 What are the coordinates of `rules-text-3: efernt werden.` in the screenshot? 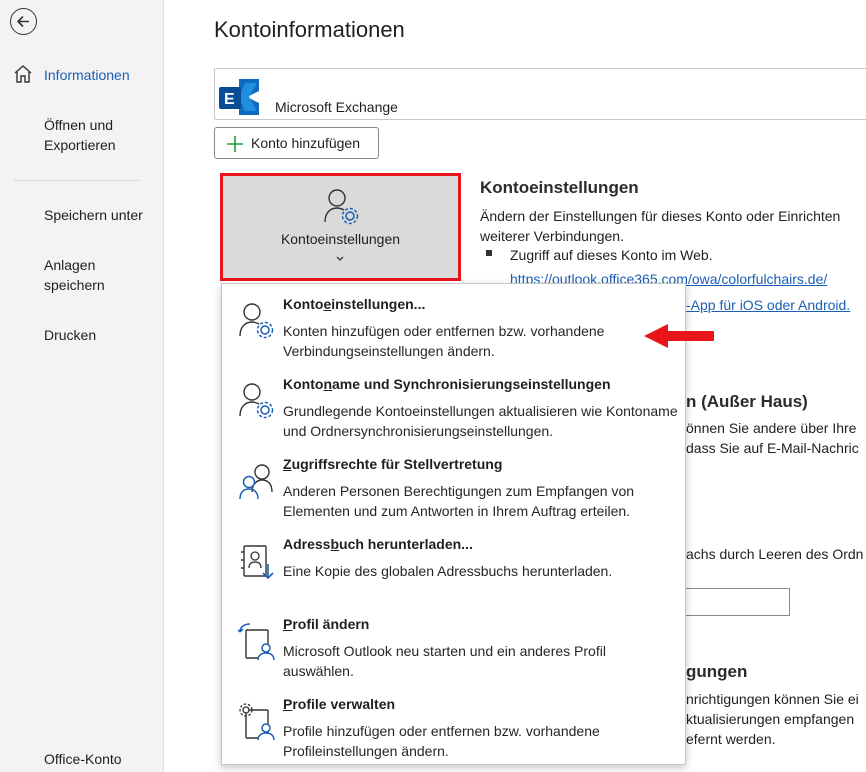 It's located at (731, 739).